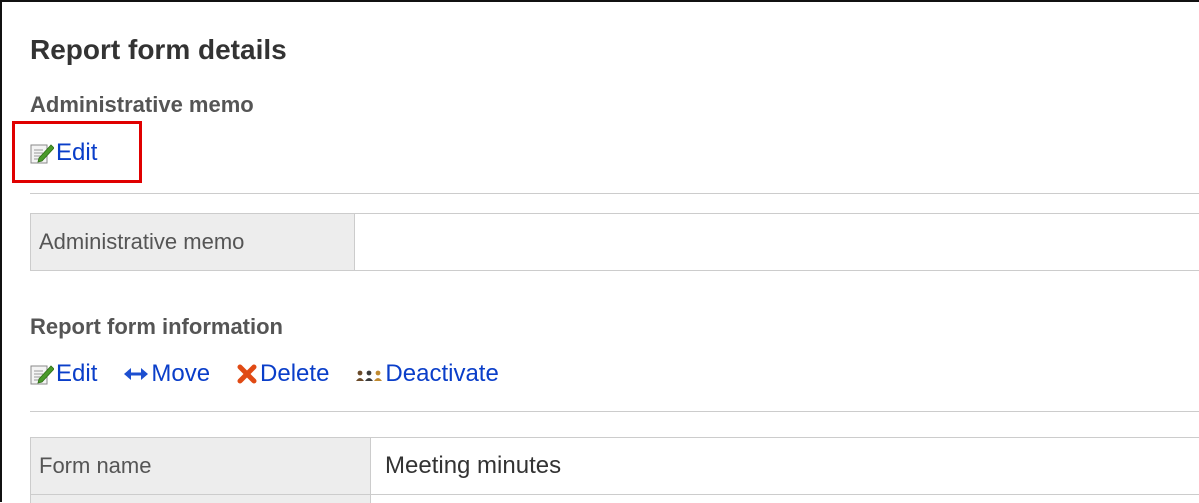  I want to click on info-edit-link: Edit, so click(63, 374).